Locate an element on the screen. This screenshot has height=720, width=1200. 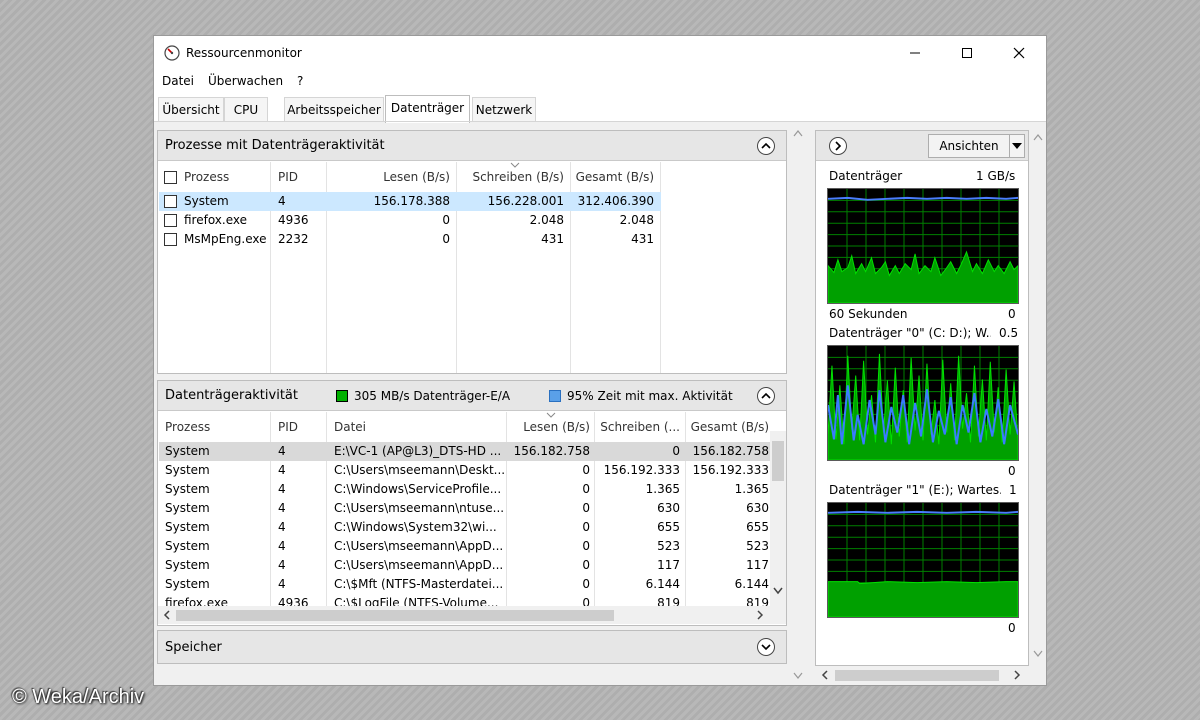
column-header-datei: Datei is located at coordinates (419, 427).